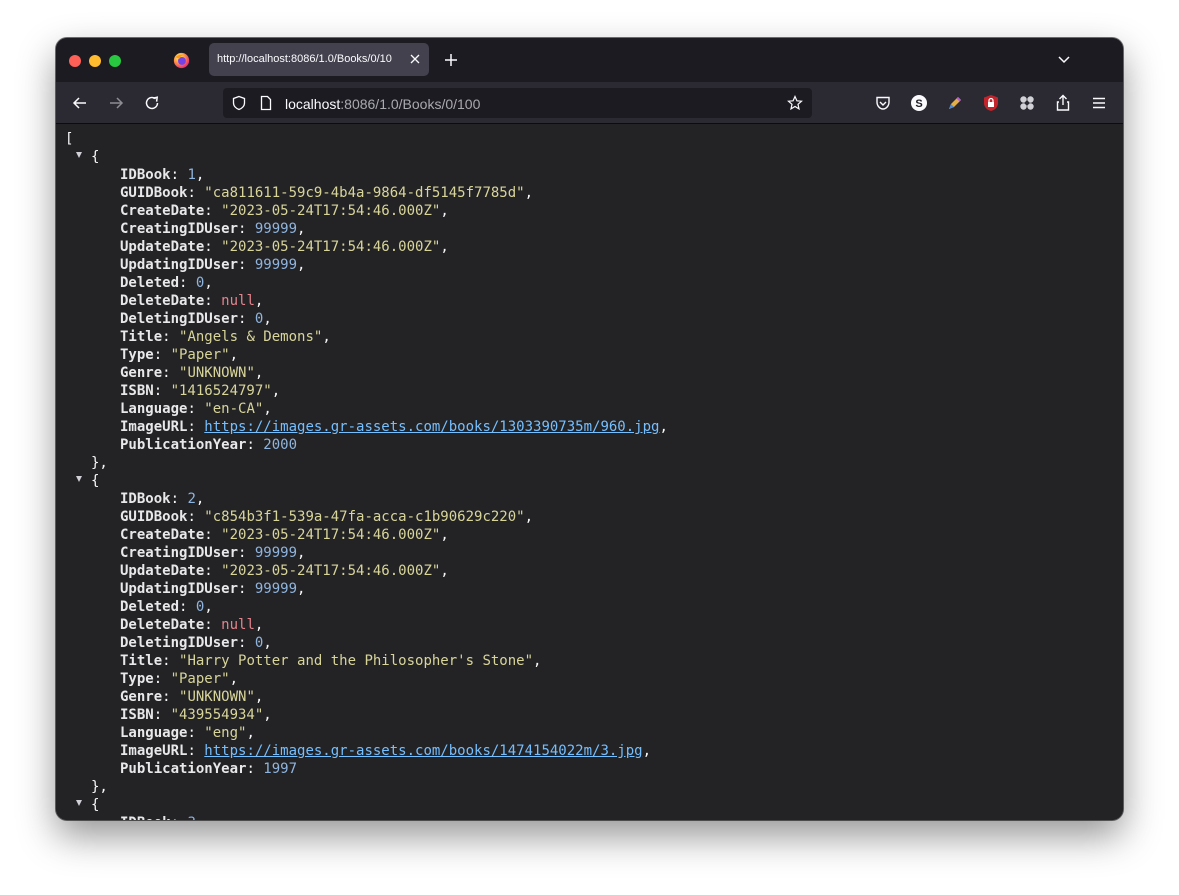  I want to click on json-value: 3, so click(191, 817).